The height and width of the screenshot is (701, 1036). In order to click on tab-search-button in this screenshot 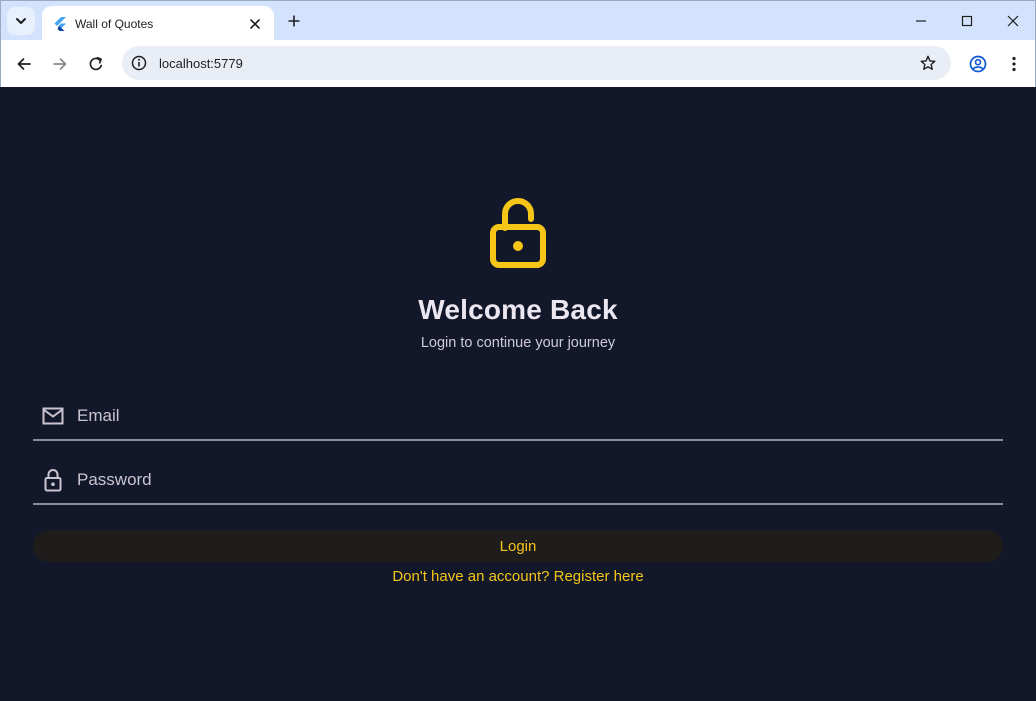, I will do `click(21, 21)`.